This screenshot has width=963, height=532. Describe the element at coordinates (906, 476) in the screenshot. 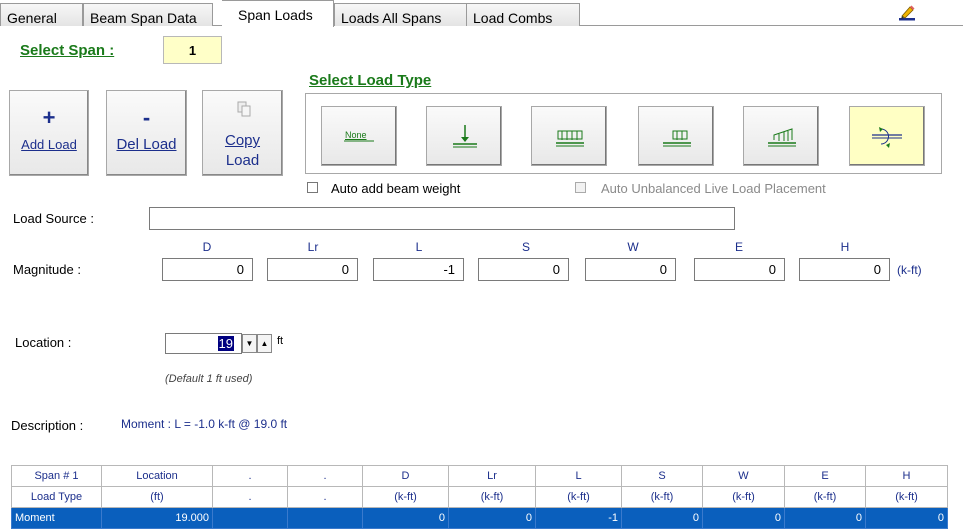

I see `table-header-cell: H` at that location.